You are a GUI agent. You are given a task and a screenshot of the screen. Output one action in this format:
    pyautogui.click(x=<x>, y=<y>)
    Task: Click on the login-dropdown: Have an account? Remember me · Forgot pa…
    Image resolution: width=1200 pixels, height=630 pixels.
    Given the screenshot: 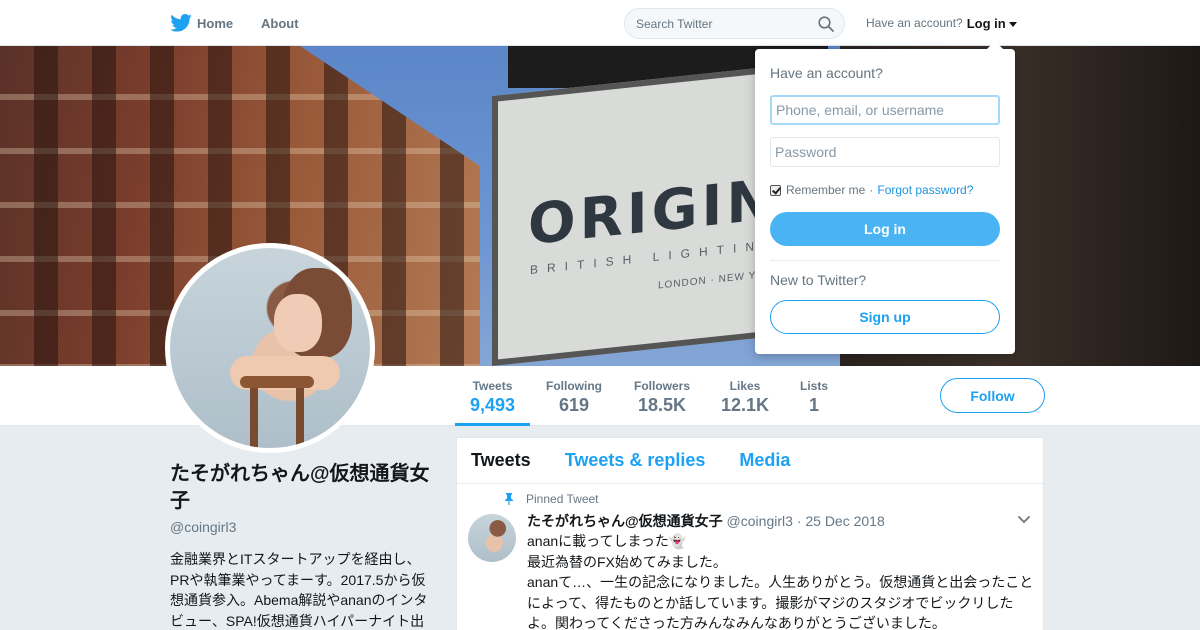 What is the action you would take?
    pyautogui.click(x=885, y=197)
    